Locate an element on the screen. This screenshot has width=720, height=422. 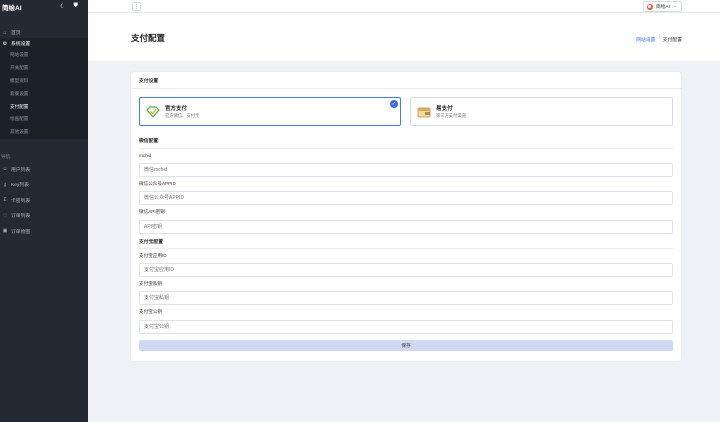
field-label: 支付宝私钥 is located at coordinates (150, 283).